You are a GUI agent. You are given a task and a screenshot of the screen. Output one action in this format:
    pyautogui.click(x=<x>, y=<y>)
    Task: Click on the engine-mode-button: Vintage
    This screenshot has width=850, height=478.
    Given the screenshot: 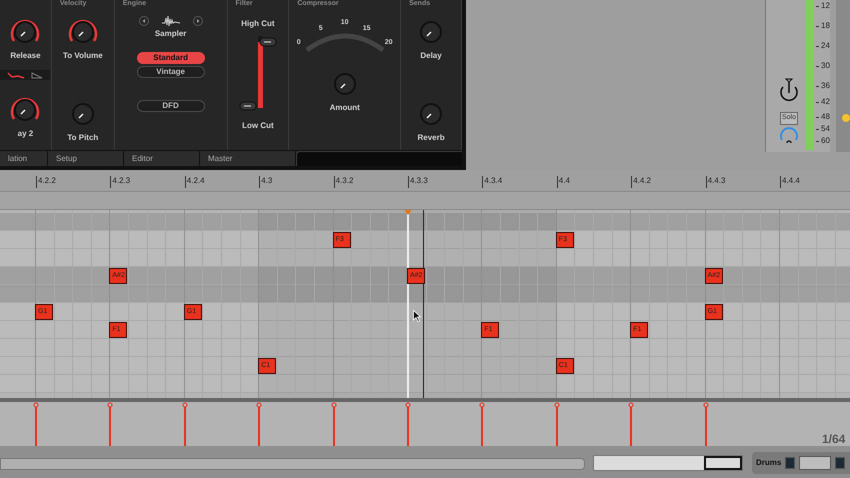 What is the action you would take?
    pyautogui.click(x=170, y=72)
    